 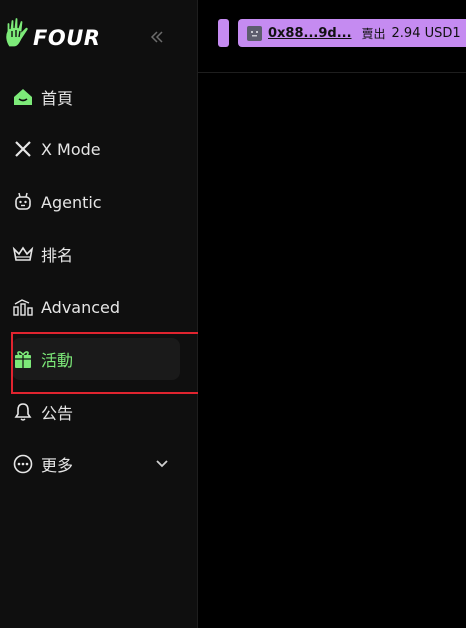 What do you see at coordinates (162, 464) in the screenshot?
I see `chevron-down-icon` at bounding box center [162, 464].